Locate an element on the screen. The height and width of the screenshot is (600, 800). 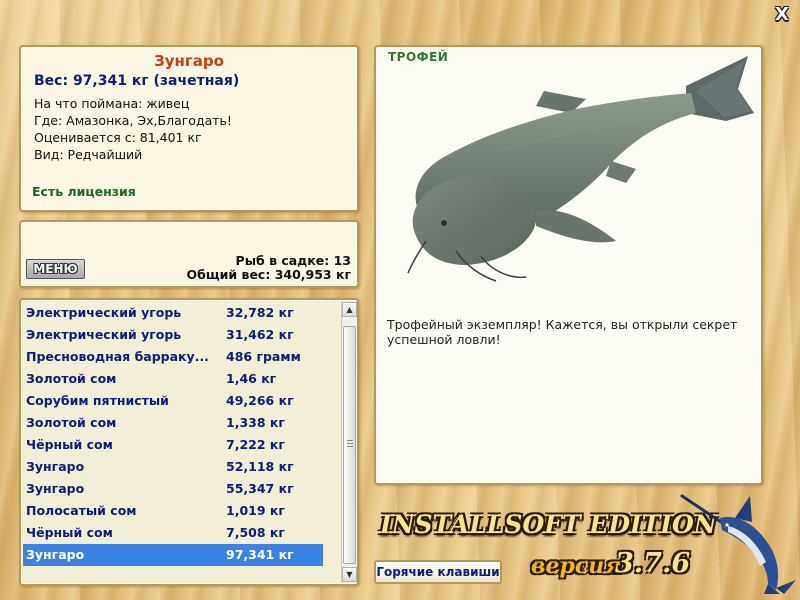
fish-name: Полосатый сом is located at coordinates (81, 510).